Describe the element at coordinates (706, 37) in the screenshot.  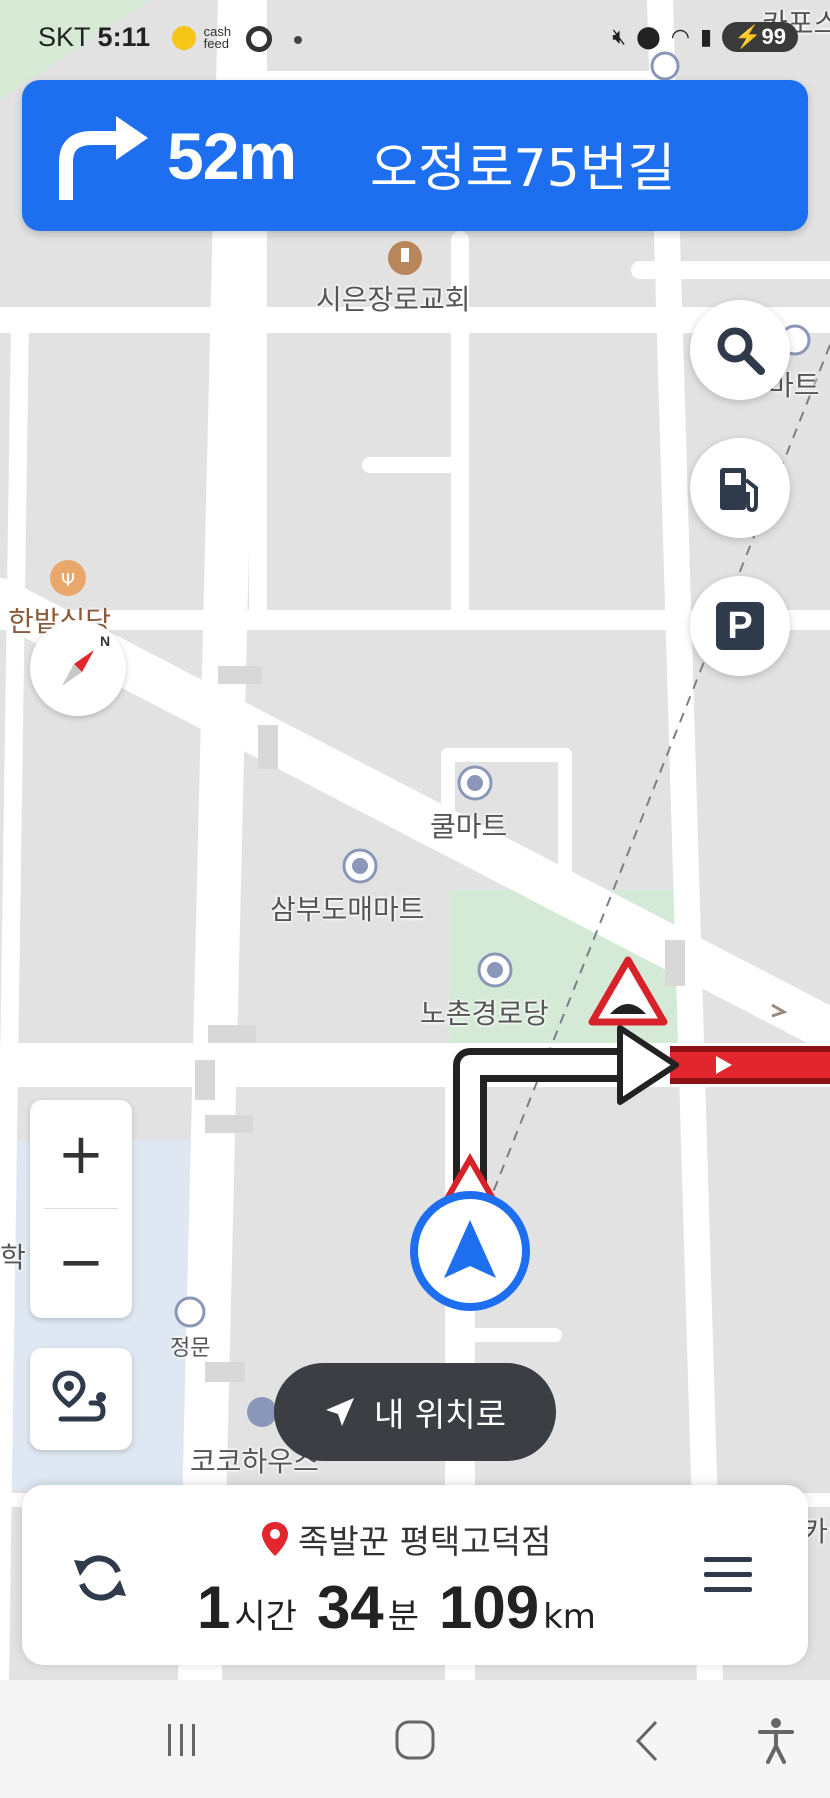
I see `signal-icon: ▮` at that location.